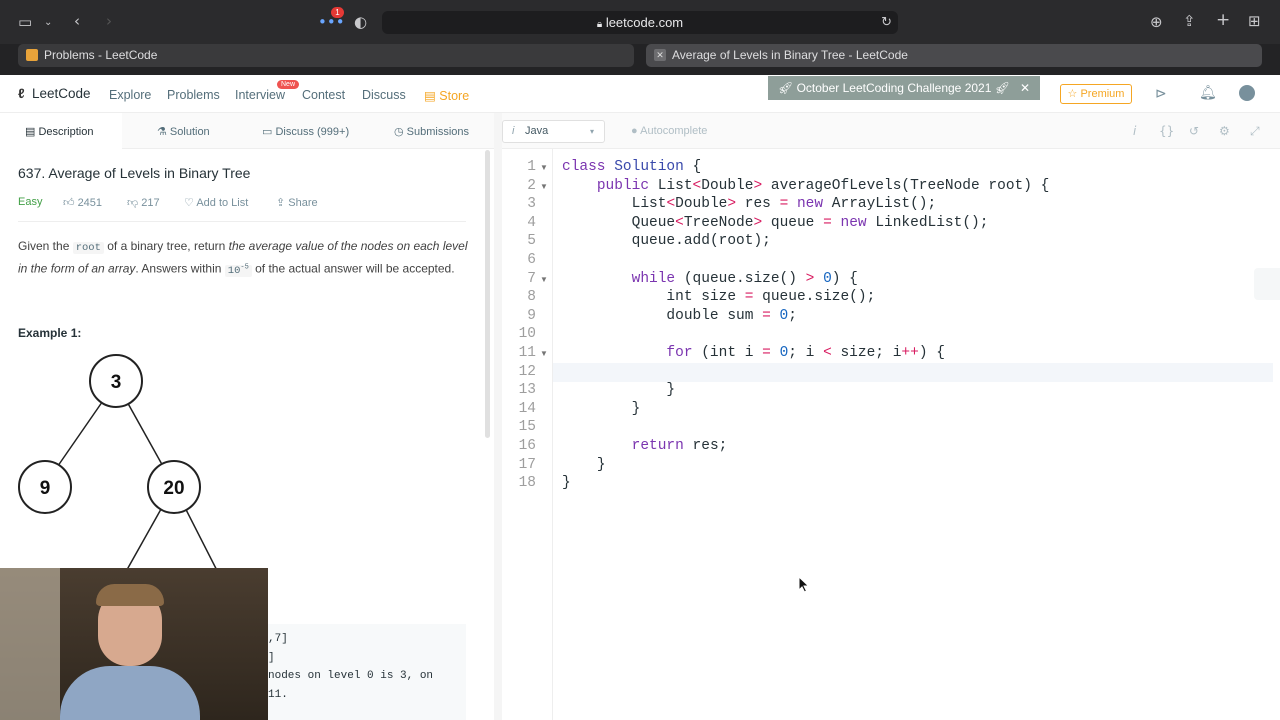 Image resolution: width=1280 pixels, height=720 pixels. I want to click on address-bar: 🔒︎ leetcode.com ↻, so click(640, 22).